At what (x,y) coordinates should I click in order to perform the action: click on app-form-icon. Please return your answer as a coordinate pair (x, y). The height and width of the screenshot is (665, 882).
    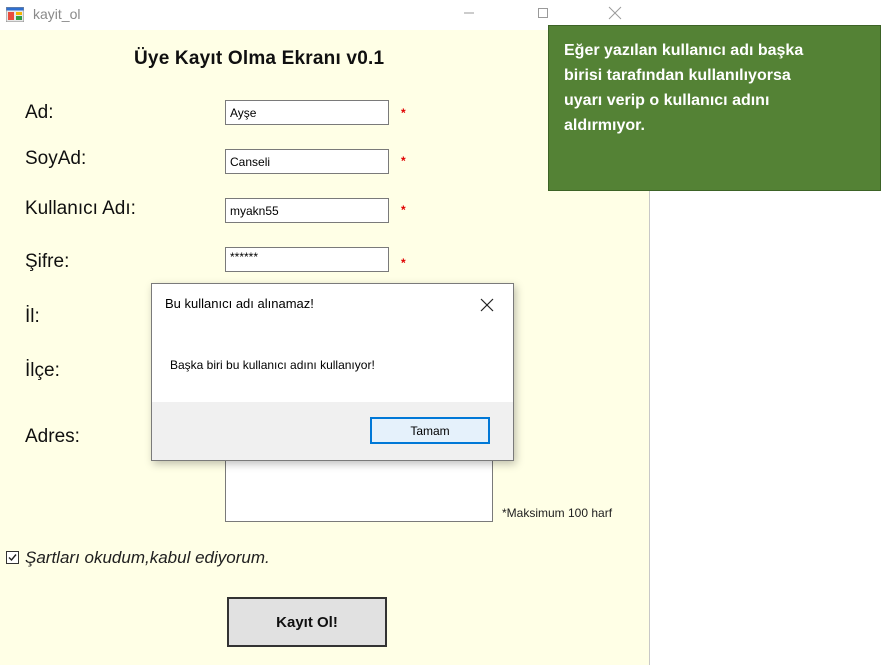
    Looking at the image, I should click on (15, 14).